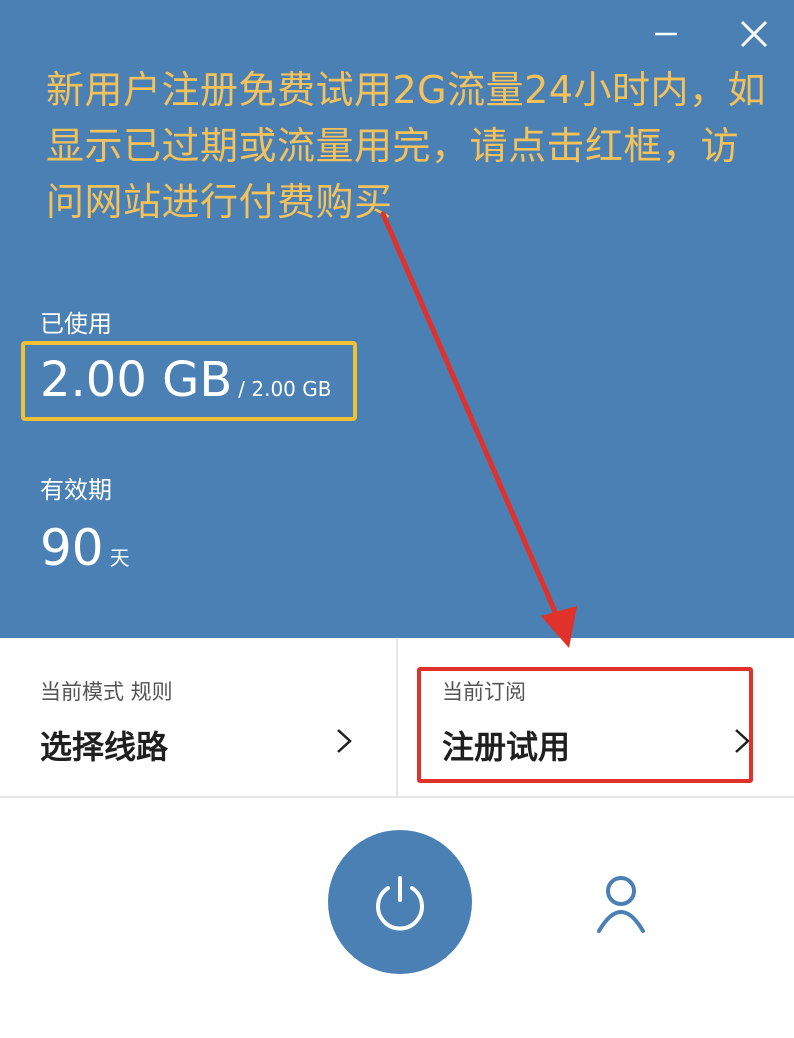  I want to click on close-icon, so click(754, 34).